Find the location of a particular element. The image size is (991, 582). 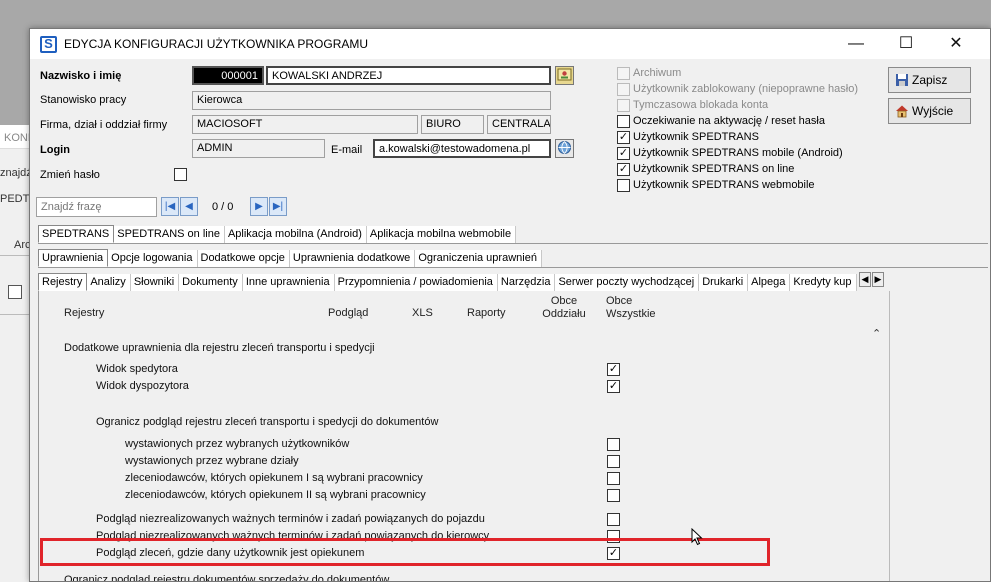

send-email-button is located at coordinates (564, 148).